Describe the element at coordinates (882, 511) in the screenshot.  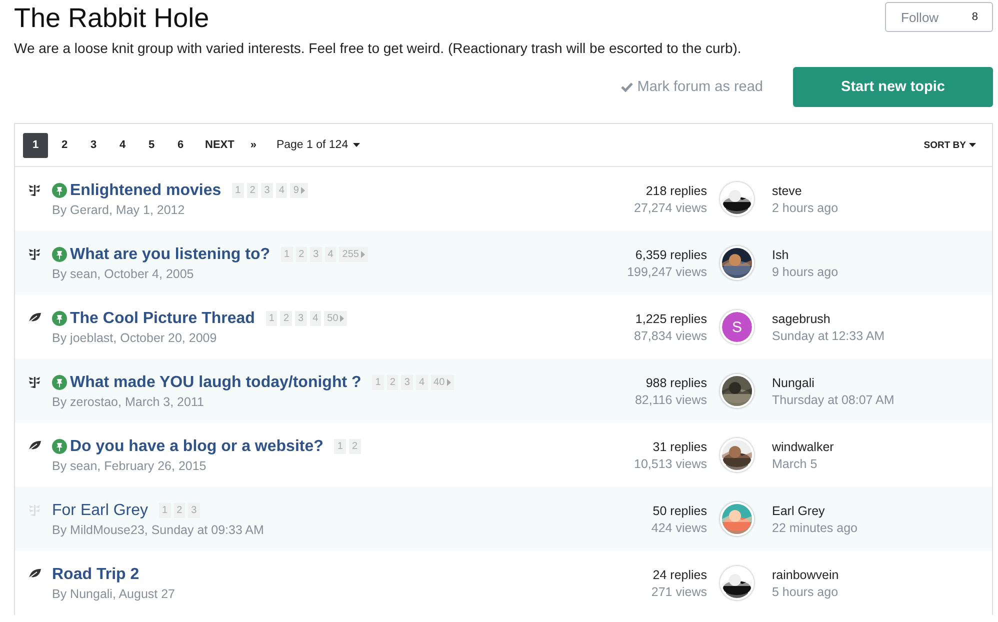
I see `last-poster-link: Earl Grey` at that location.